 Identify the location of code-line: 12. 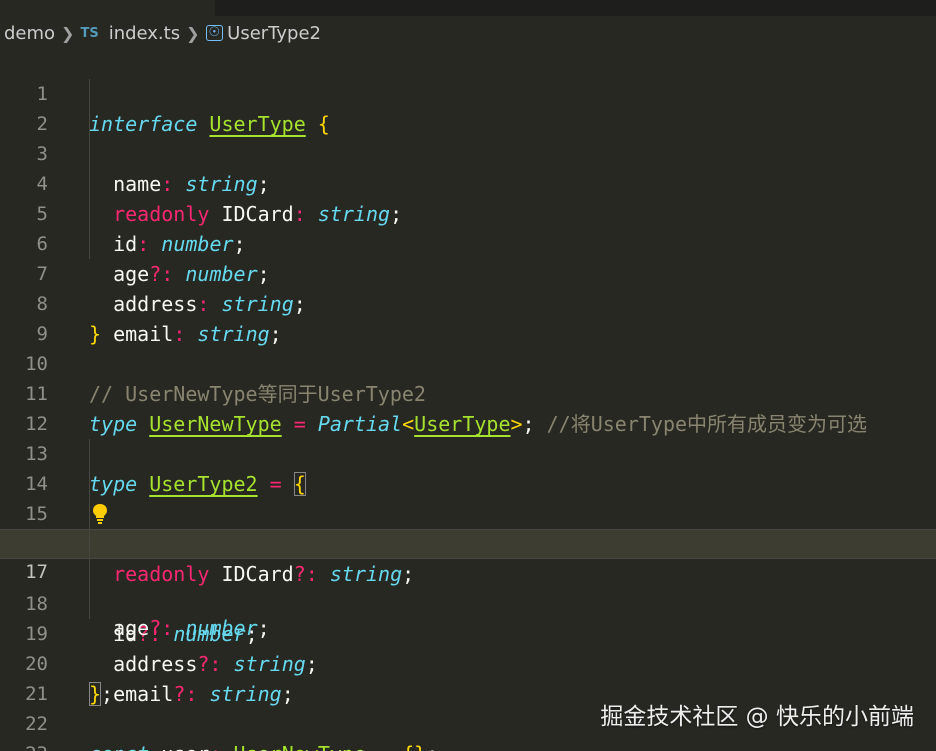
(468, 407).